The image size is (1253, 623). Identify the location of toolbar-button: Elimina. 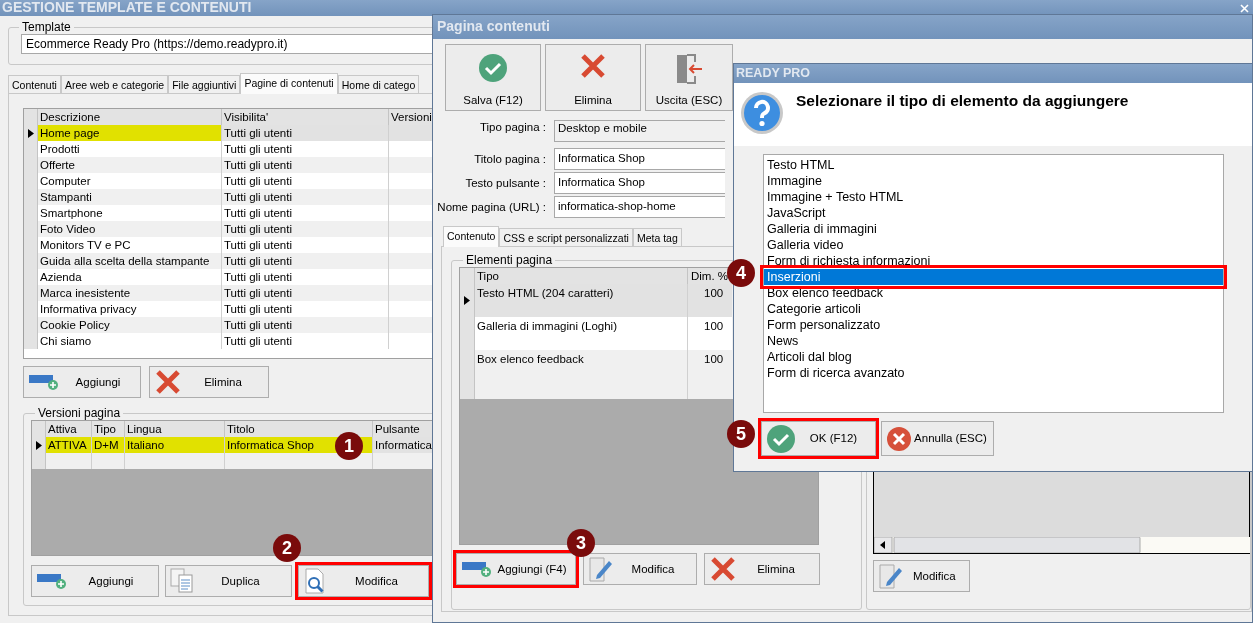
(593, 77).